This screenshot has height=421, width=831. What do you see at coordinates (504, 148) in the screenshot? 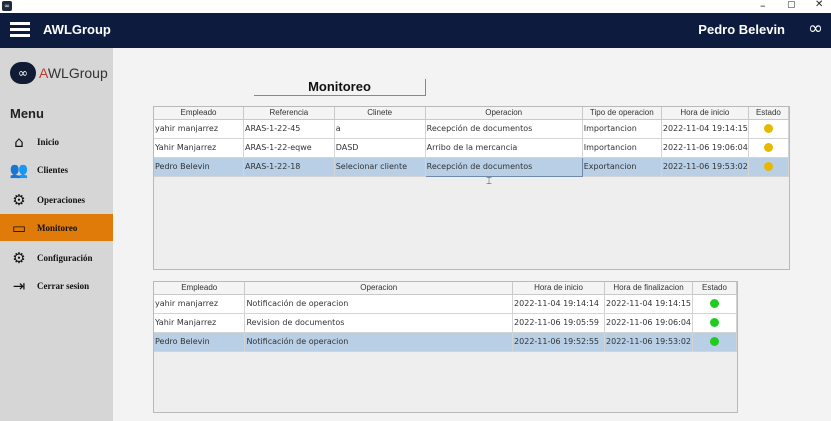
I see `table-cell-operacion: Arribo de la mercancia` at bounding box center [504, 148].